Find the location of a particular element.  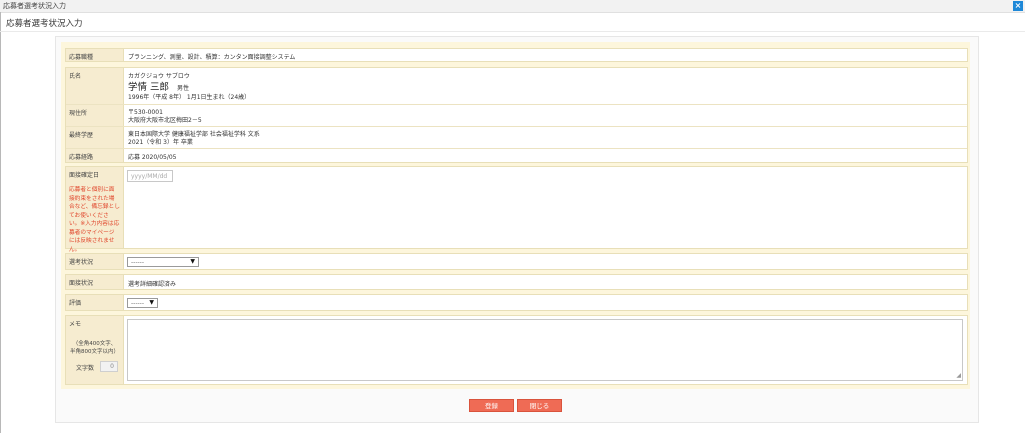

memo-row: メモ （全角400文字、 半角800文字以内） 文字数 0 ◢ is located at coordinates (516, 350).